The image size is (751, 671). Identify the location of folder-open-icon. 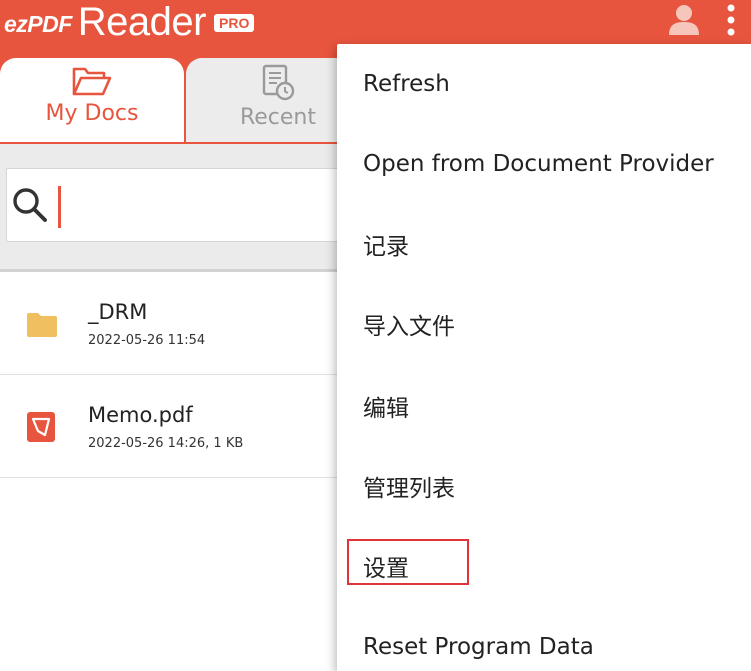
(92, 81).